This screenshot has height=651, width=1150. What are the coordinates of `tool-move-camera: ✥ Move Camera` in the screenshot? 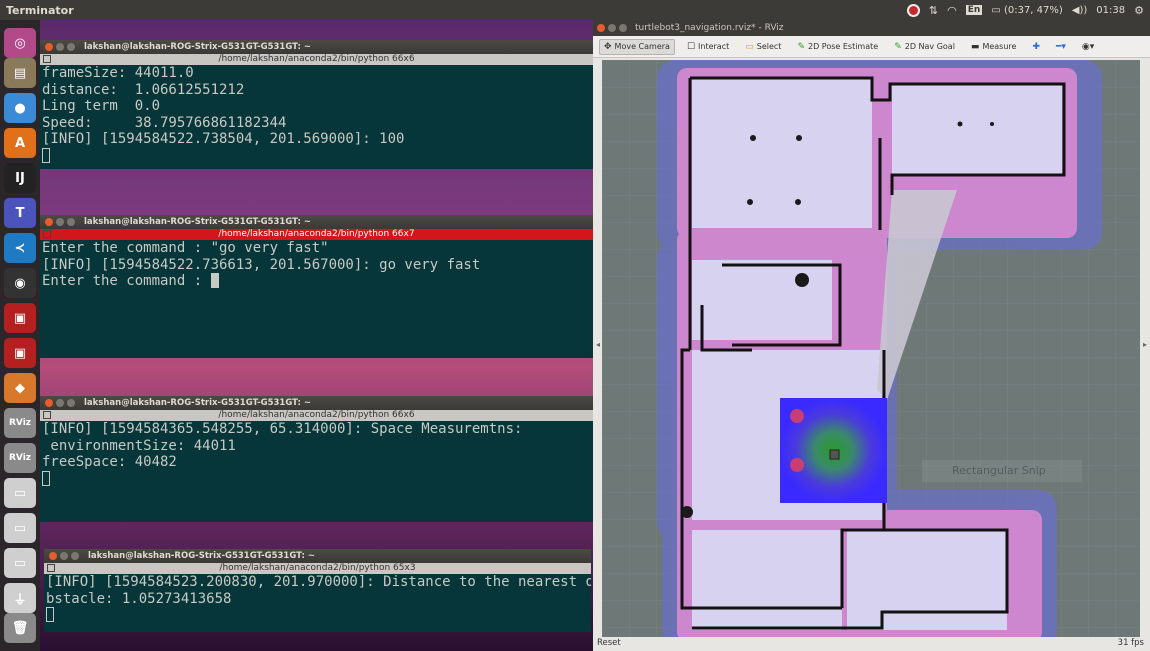 It's located at (637, 46).